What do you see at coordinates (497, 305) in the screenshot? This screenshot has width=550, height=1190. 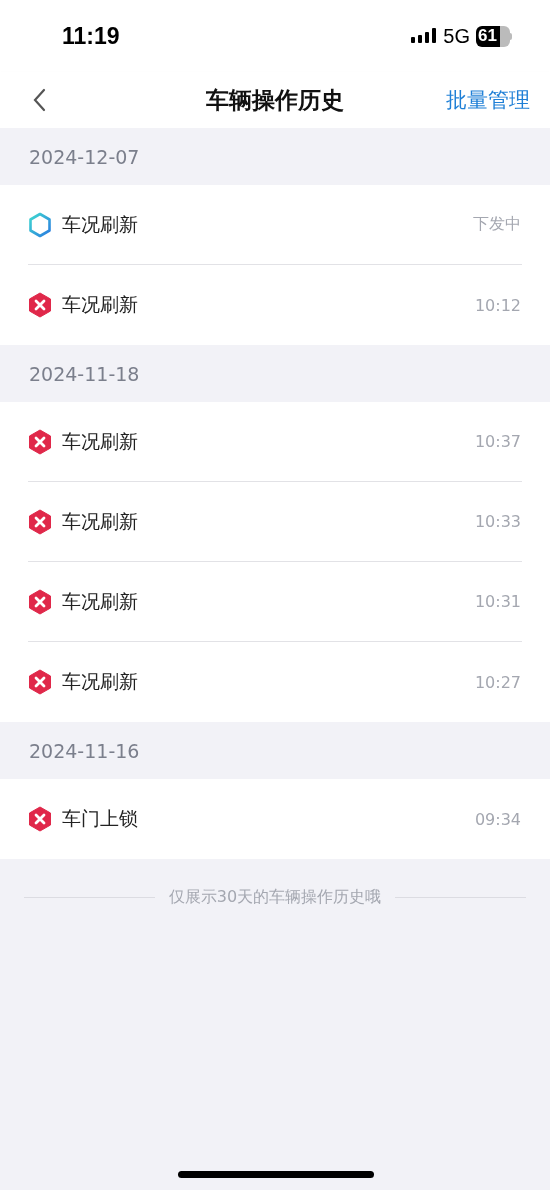 I see `operation-time: 10:12` at bounding box center [497, 305].